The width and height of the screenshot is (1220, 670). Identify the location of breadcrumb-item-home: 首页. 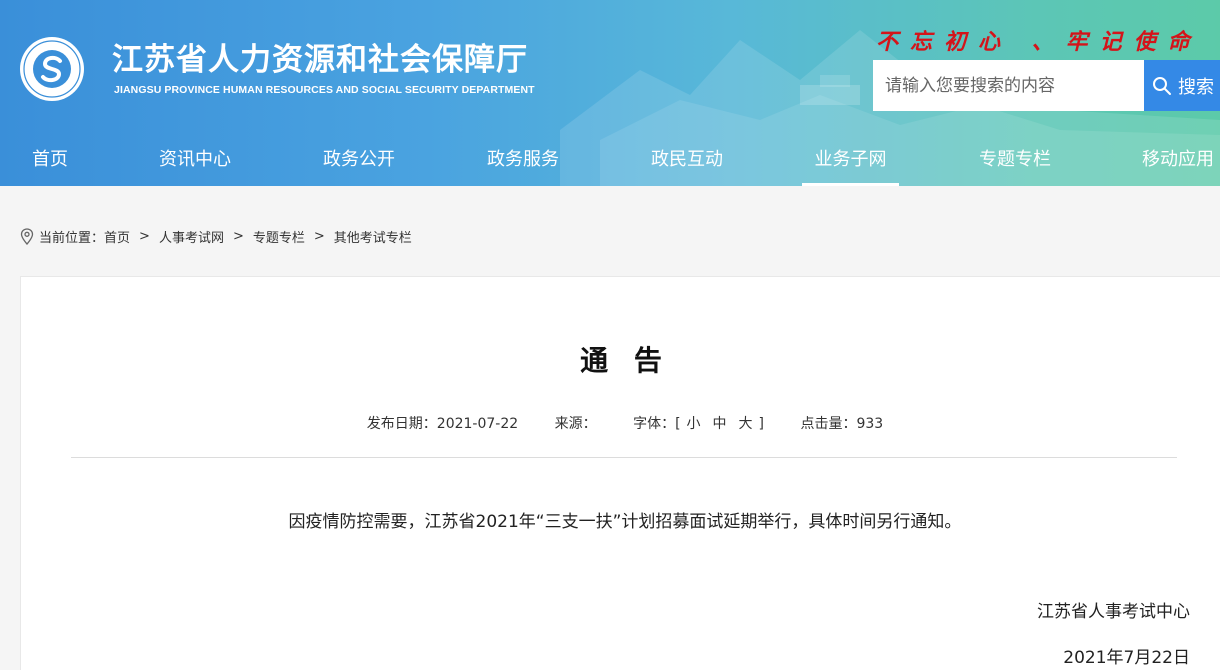
(117, 236).